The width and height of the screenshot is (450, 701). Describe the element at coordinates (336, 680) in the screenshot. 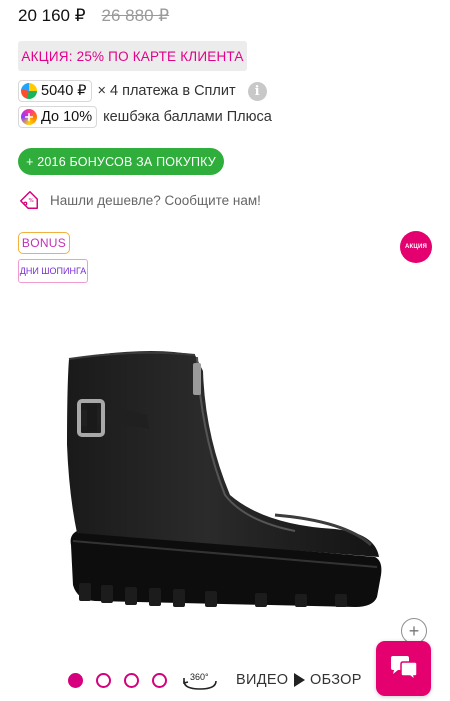

I see `review-button: ОБЗОР` at that location.